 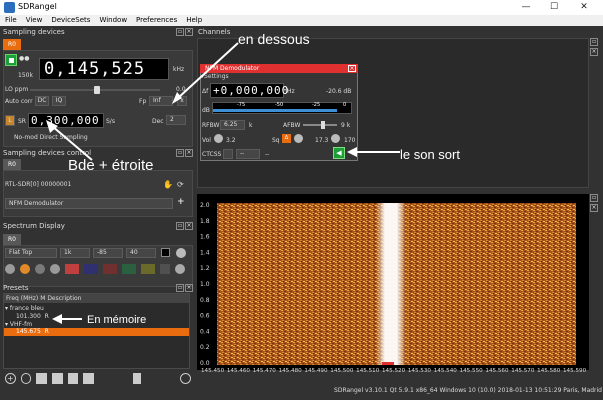 I want to click on update-preset-icon, so click(x=26, y=378).